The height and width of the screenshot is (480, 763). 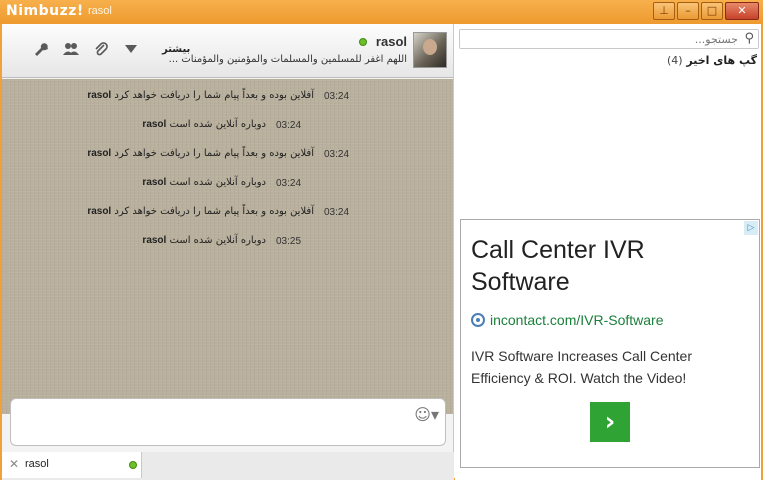 I want to click on title-bar: Nimbuzz! rasol ⊥ – □ ✕, so click(x=381, y=12).